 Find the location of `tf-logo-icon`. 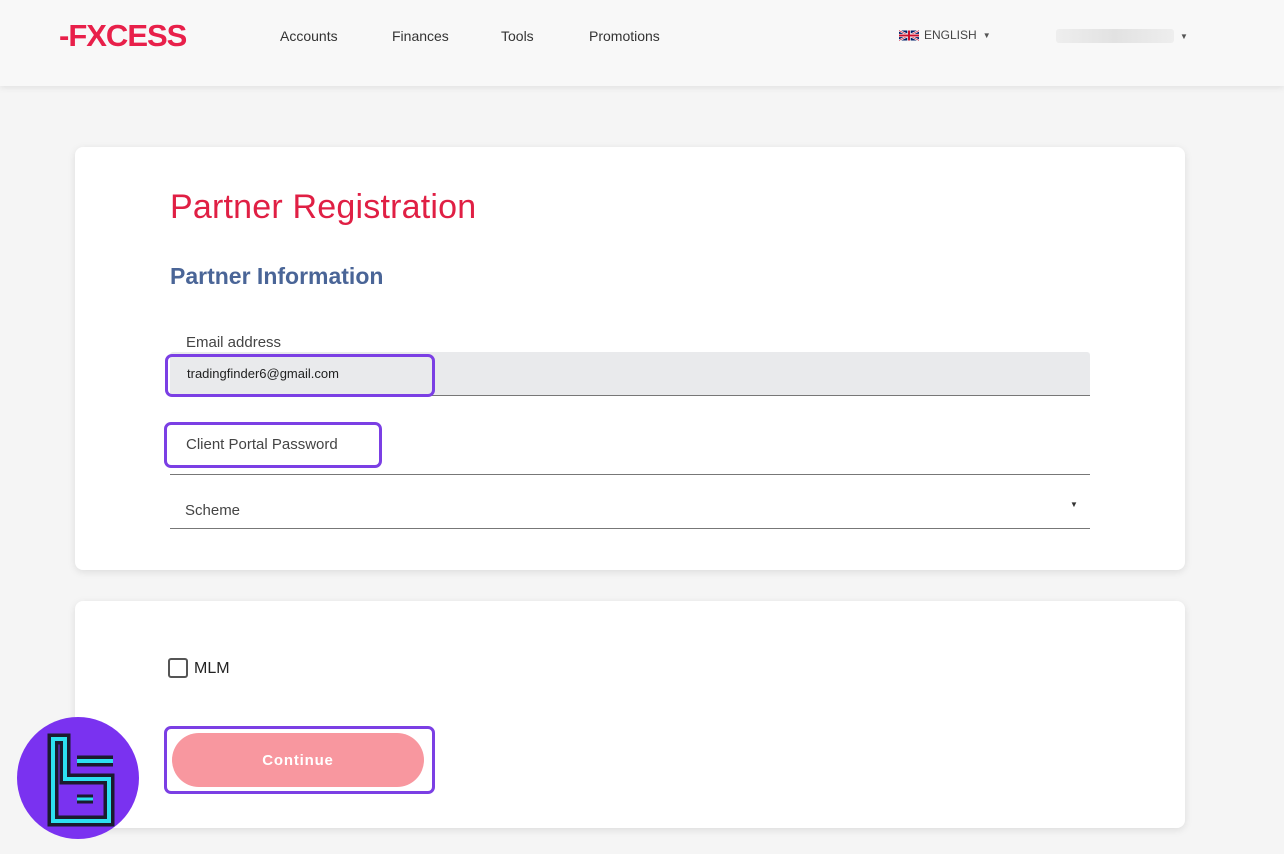

tf-logo-icon is located at coordinates (81, 780).